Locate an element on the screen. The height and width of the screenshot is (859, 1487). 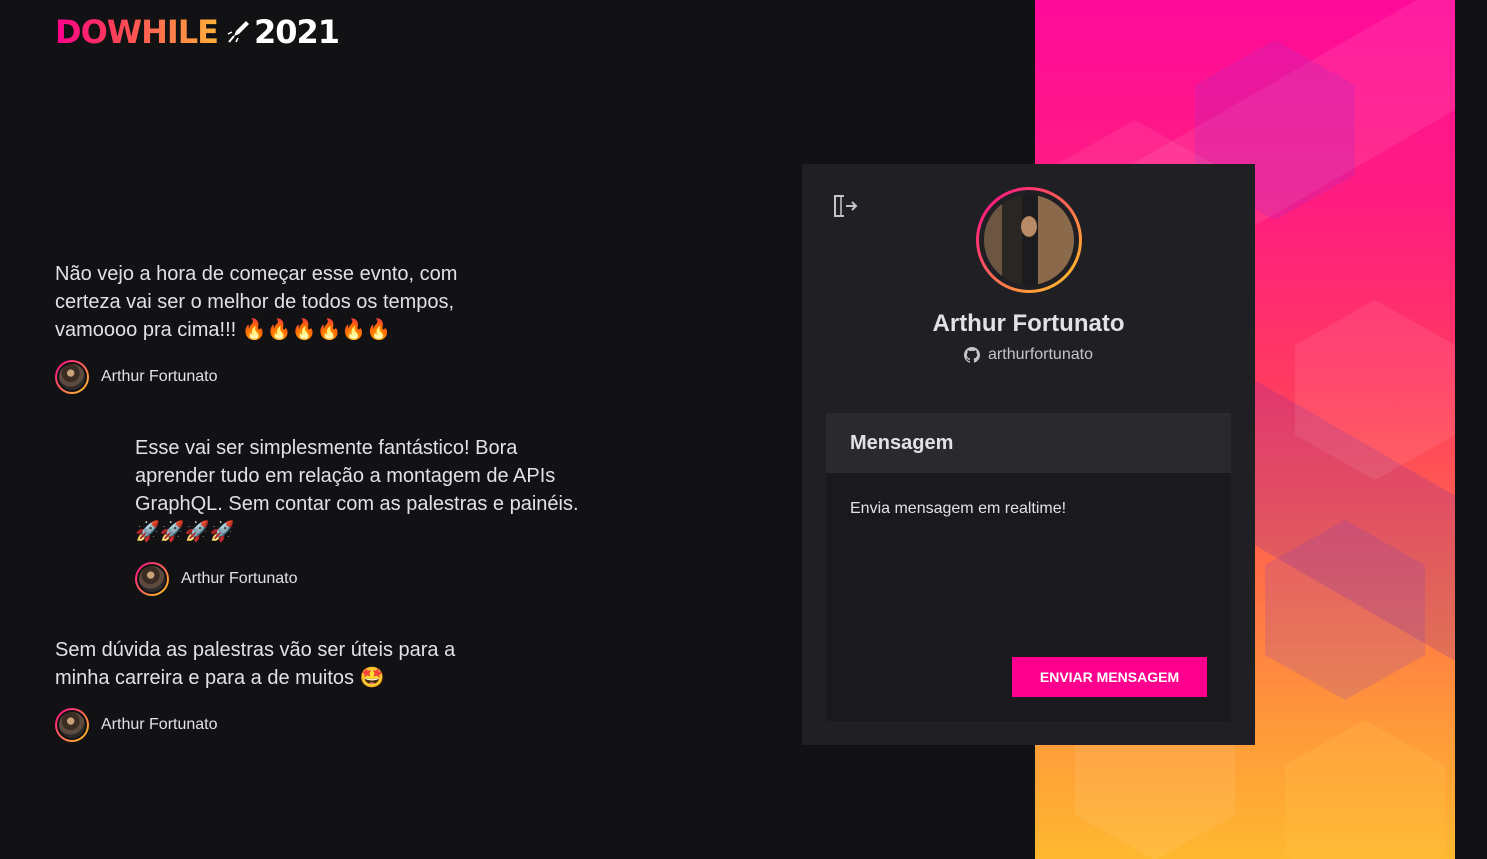
send-message-button: ENVIAR MENSAGEM is located at coordinates (1109, 677).